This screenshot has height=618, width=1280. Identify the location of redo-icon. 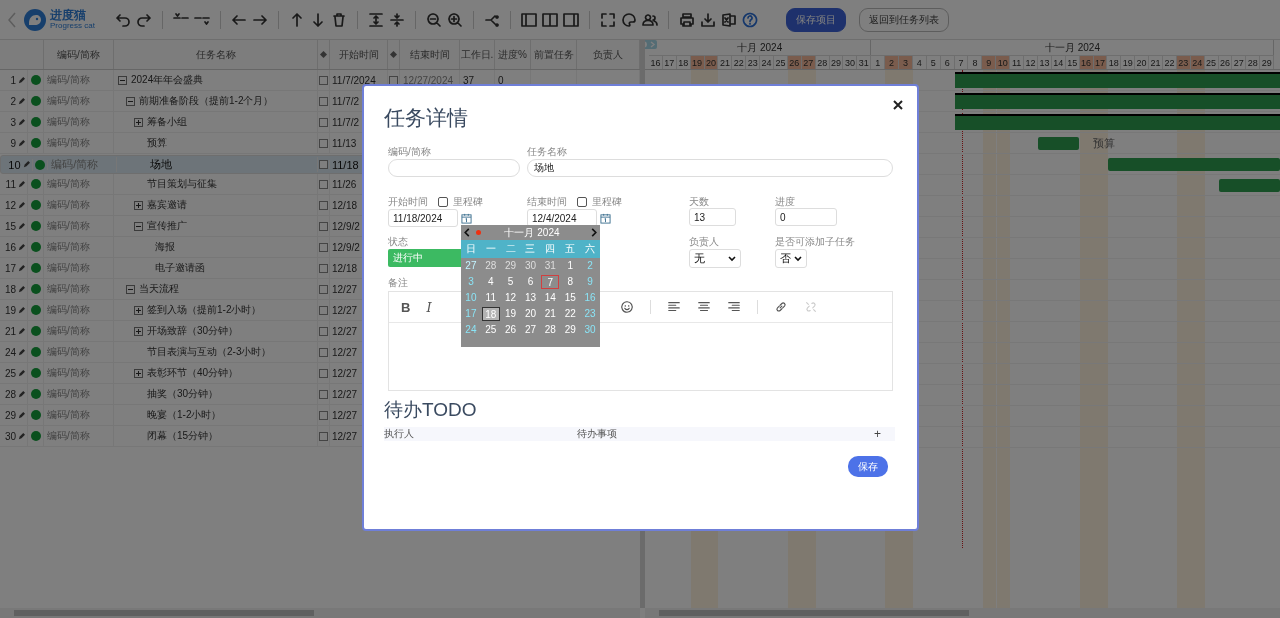
(143, 19).